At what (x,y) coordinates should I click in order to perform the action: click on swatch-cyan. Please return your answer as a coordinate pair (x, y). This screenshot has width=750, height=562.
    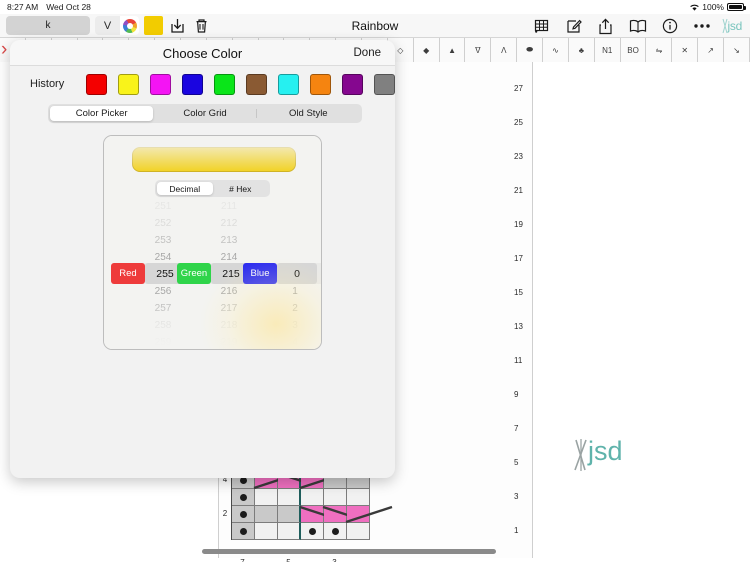
    Looking at the image, I should click on (288, 84).